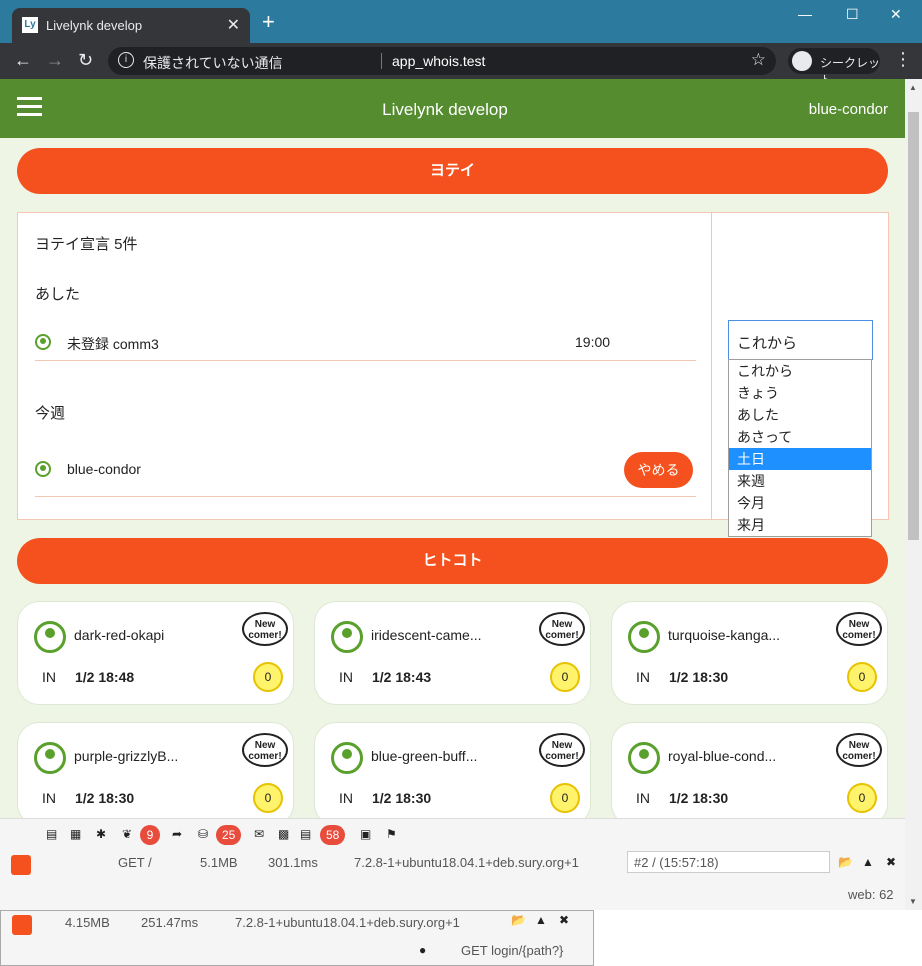 Image resolution: width=922 pixels, height=966 pixels. Describe the element at coordinates (177, 834) in the screenshot. I see `route-tab-icon: ➦` at that location.